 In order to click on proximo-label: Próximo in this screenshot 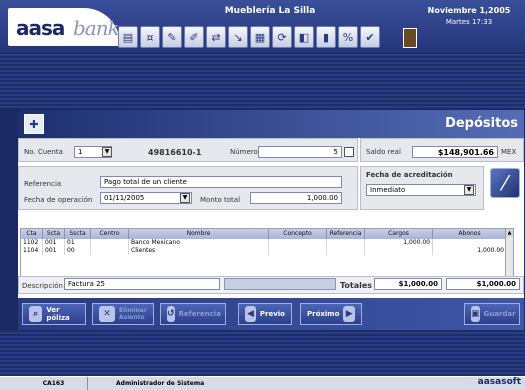, I will do `click(323, 314)`.